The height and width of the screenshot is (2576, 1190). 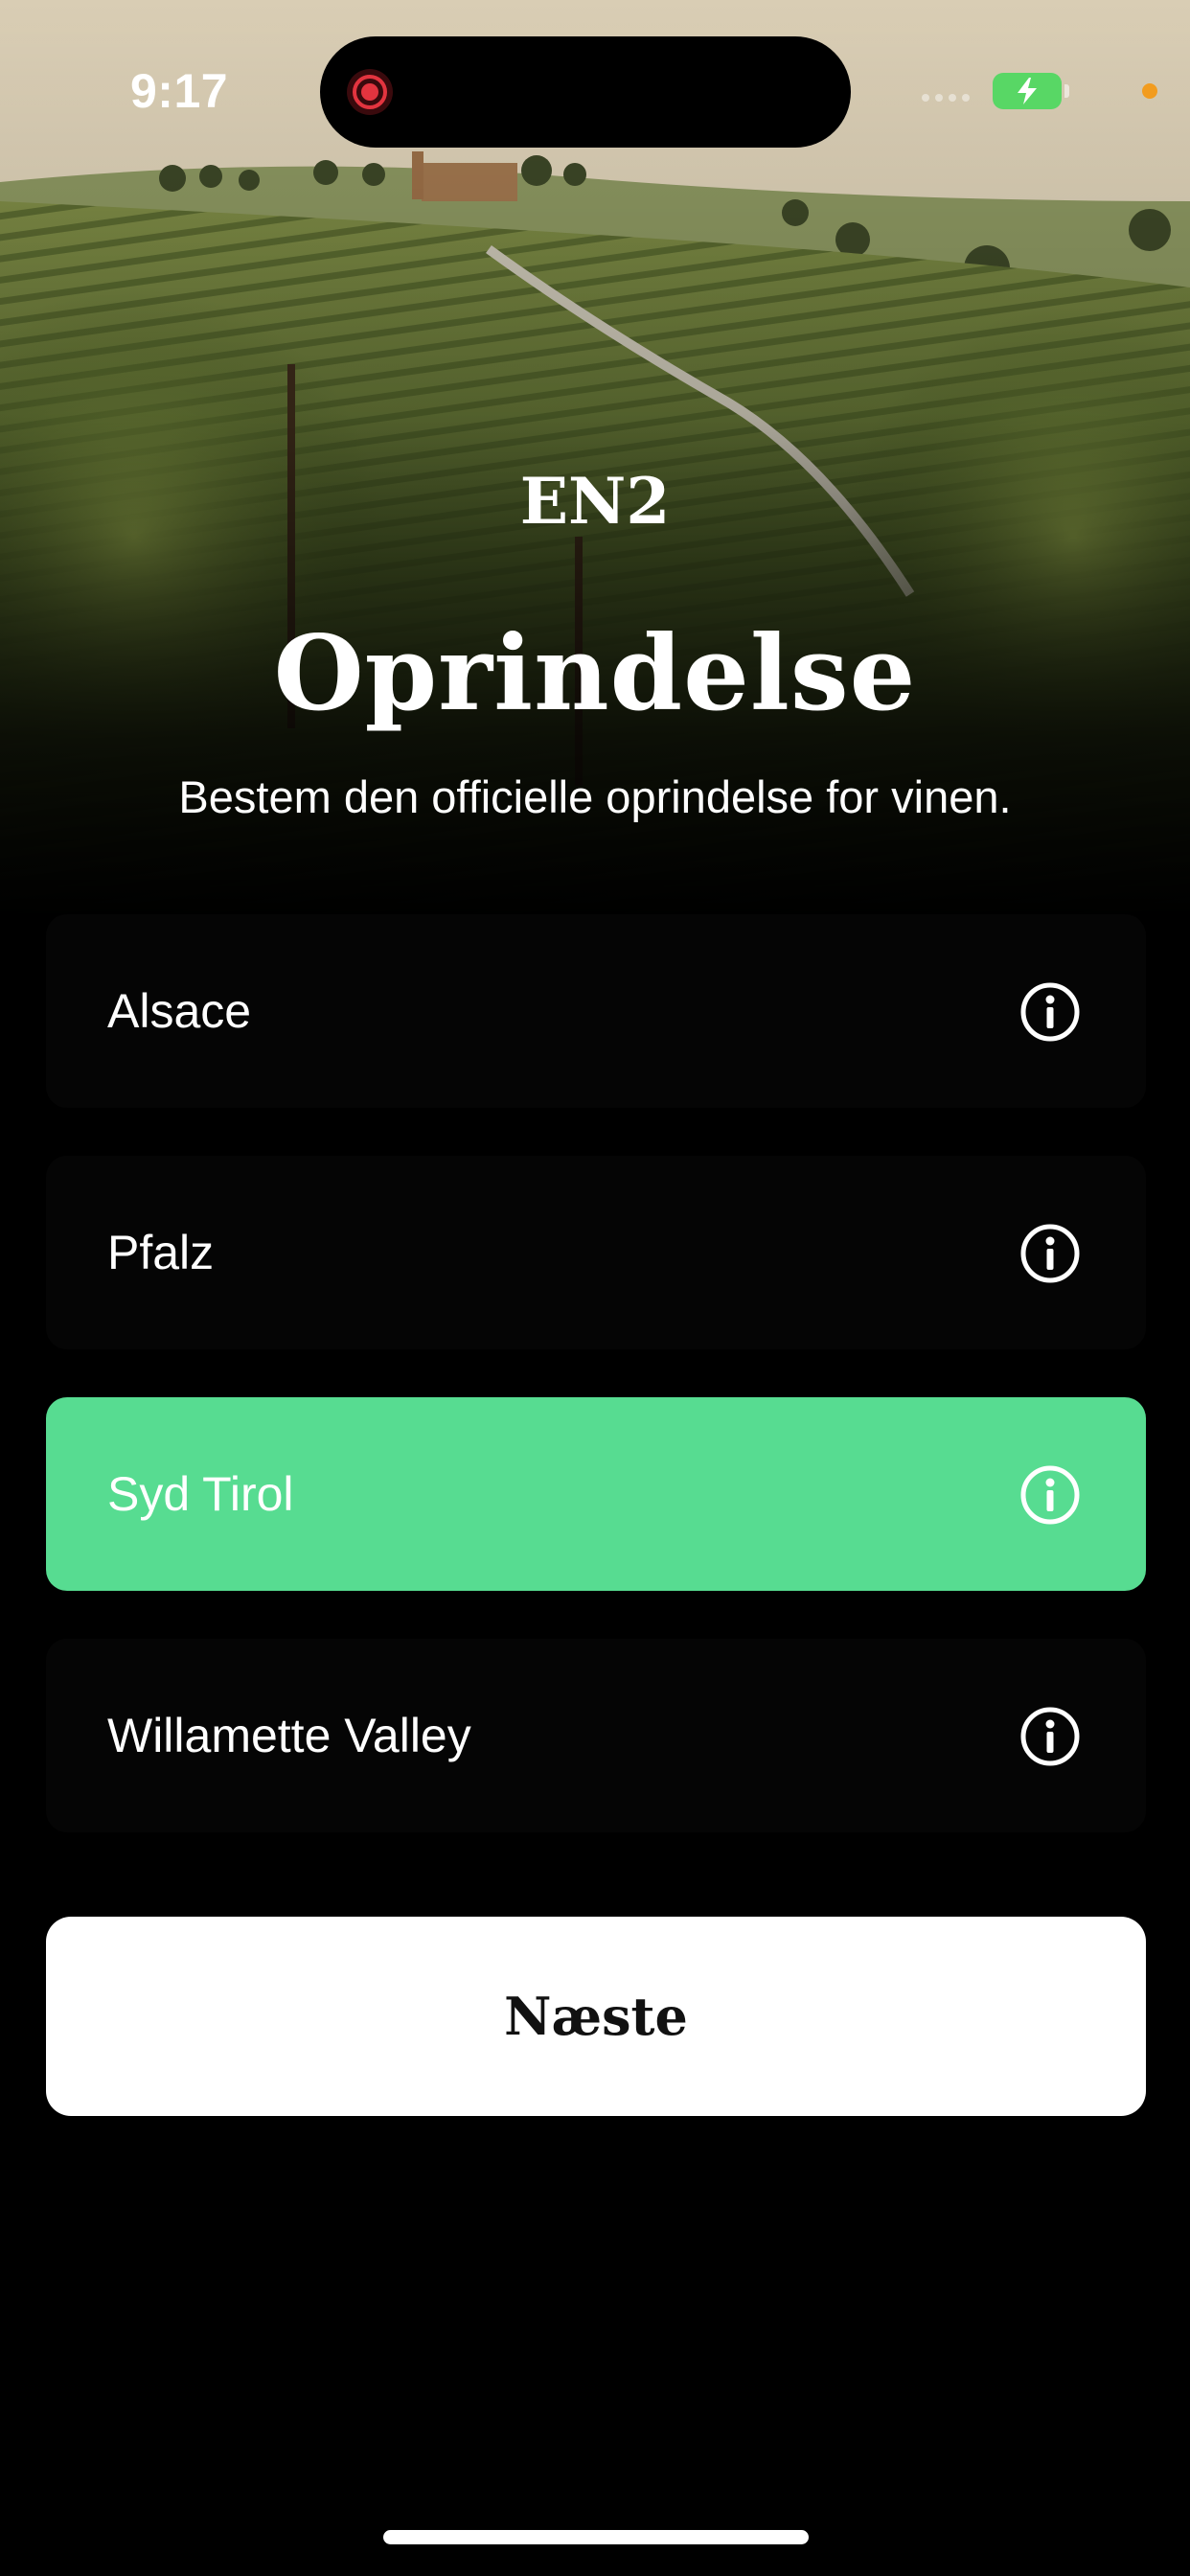 What do you see at coordinates (595, 673) in the screenshot?
I see `page-title: Oprindelse` at bounding box center [595, 673].